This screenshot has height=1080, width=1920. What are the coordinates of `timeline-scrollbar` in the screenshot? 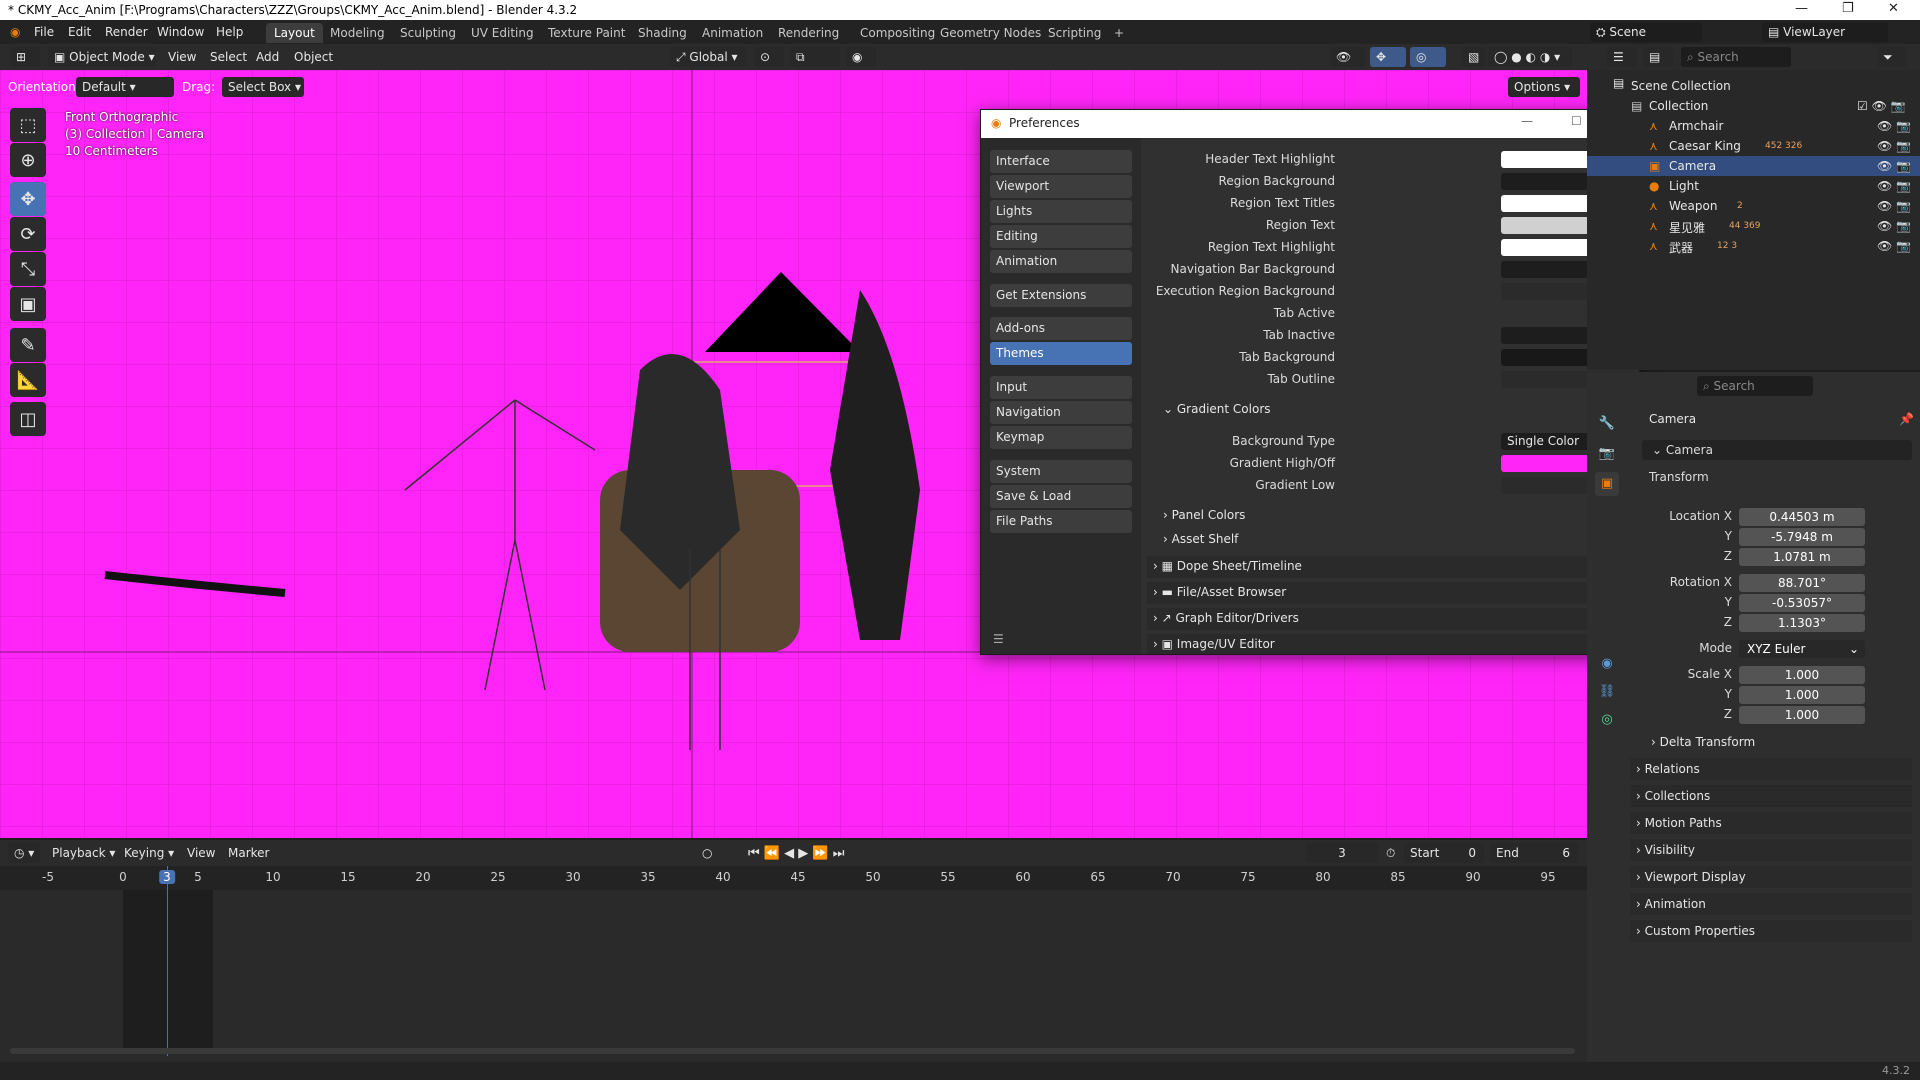 It's located at (792, 1051).